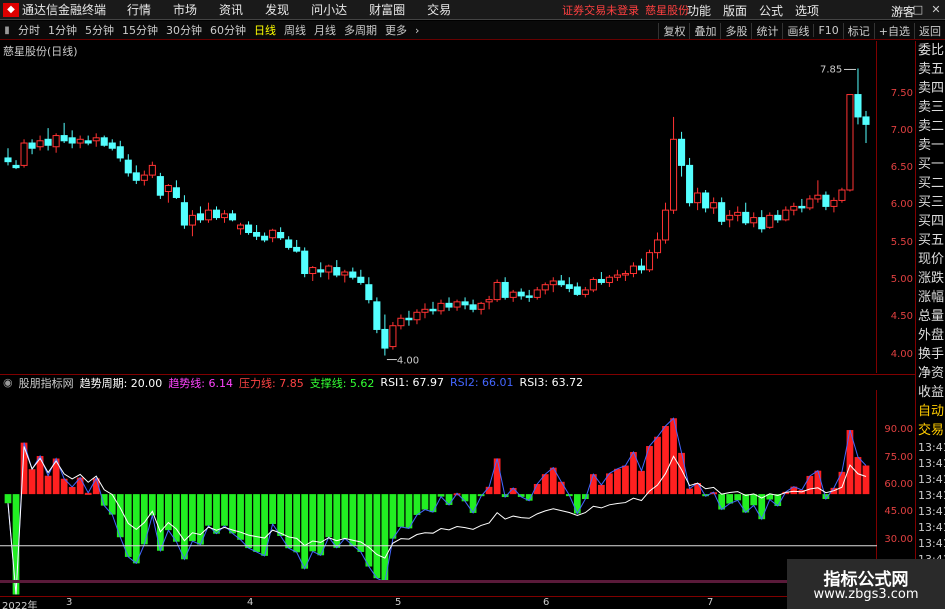  I want to click on btn-add-watchlist: +自选, so click(893, 30).